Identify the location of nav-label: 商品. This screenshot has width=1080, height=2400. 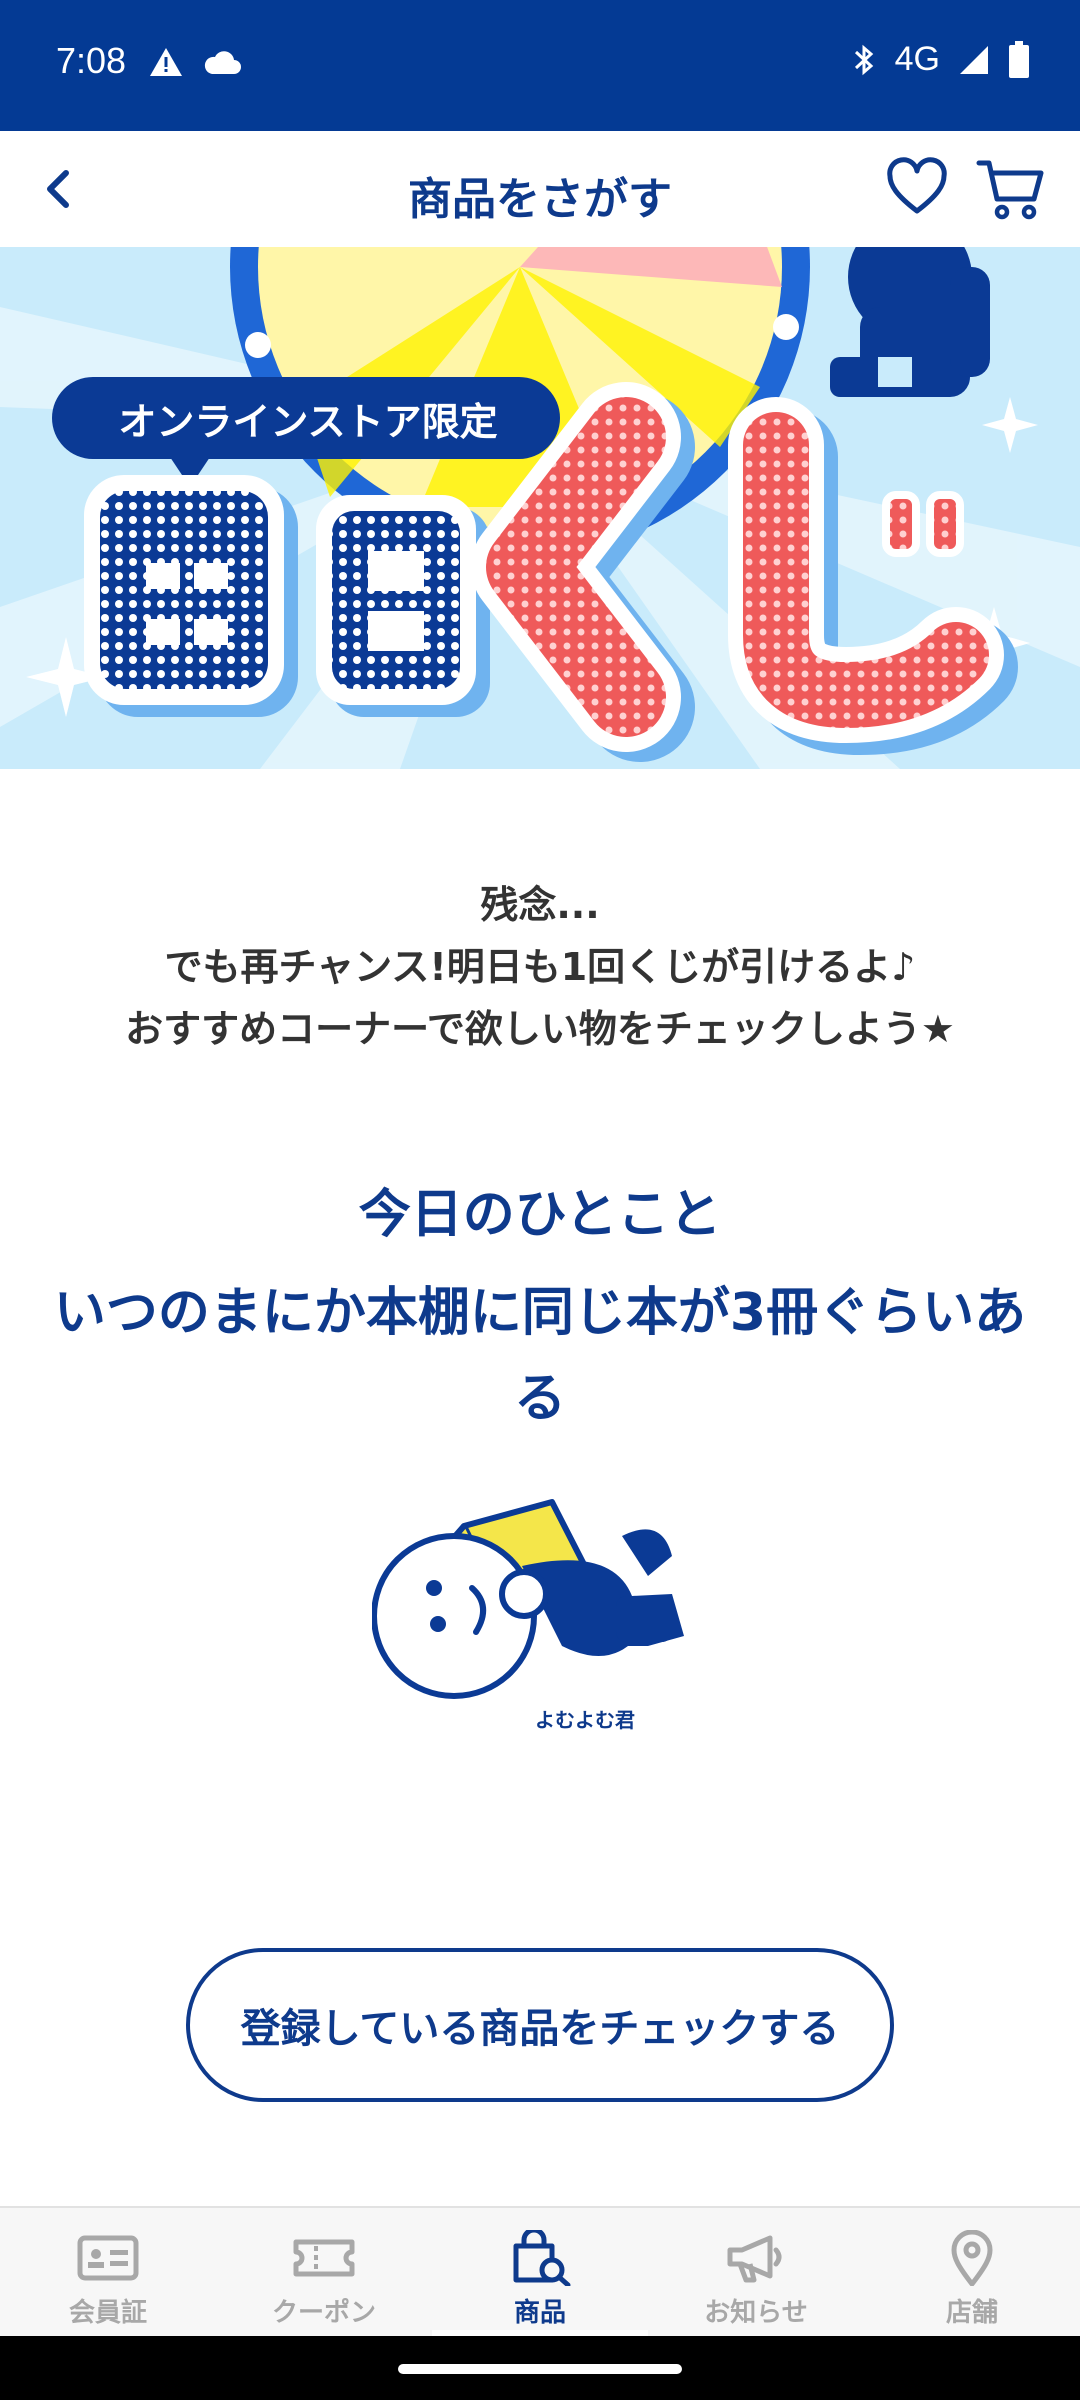
(539, 2313).